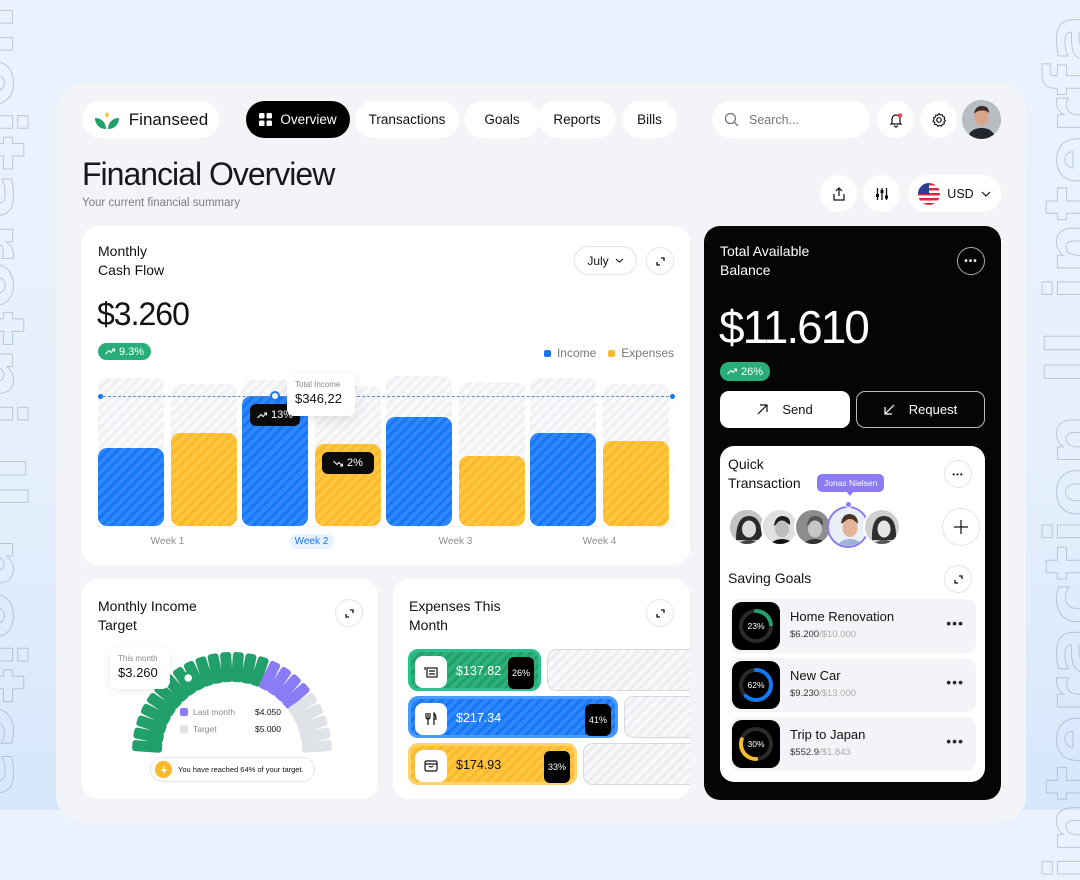 The image size is (1080, 880). I want to click on legend-expenses-label: Expenses, so click(647, 353).